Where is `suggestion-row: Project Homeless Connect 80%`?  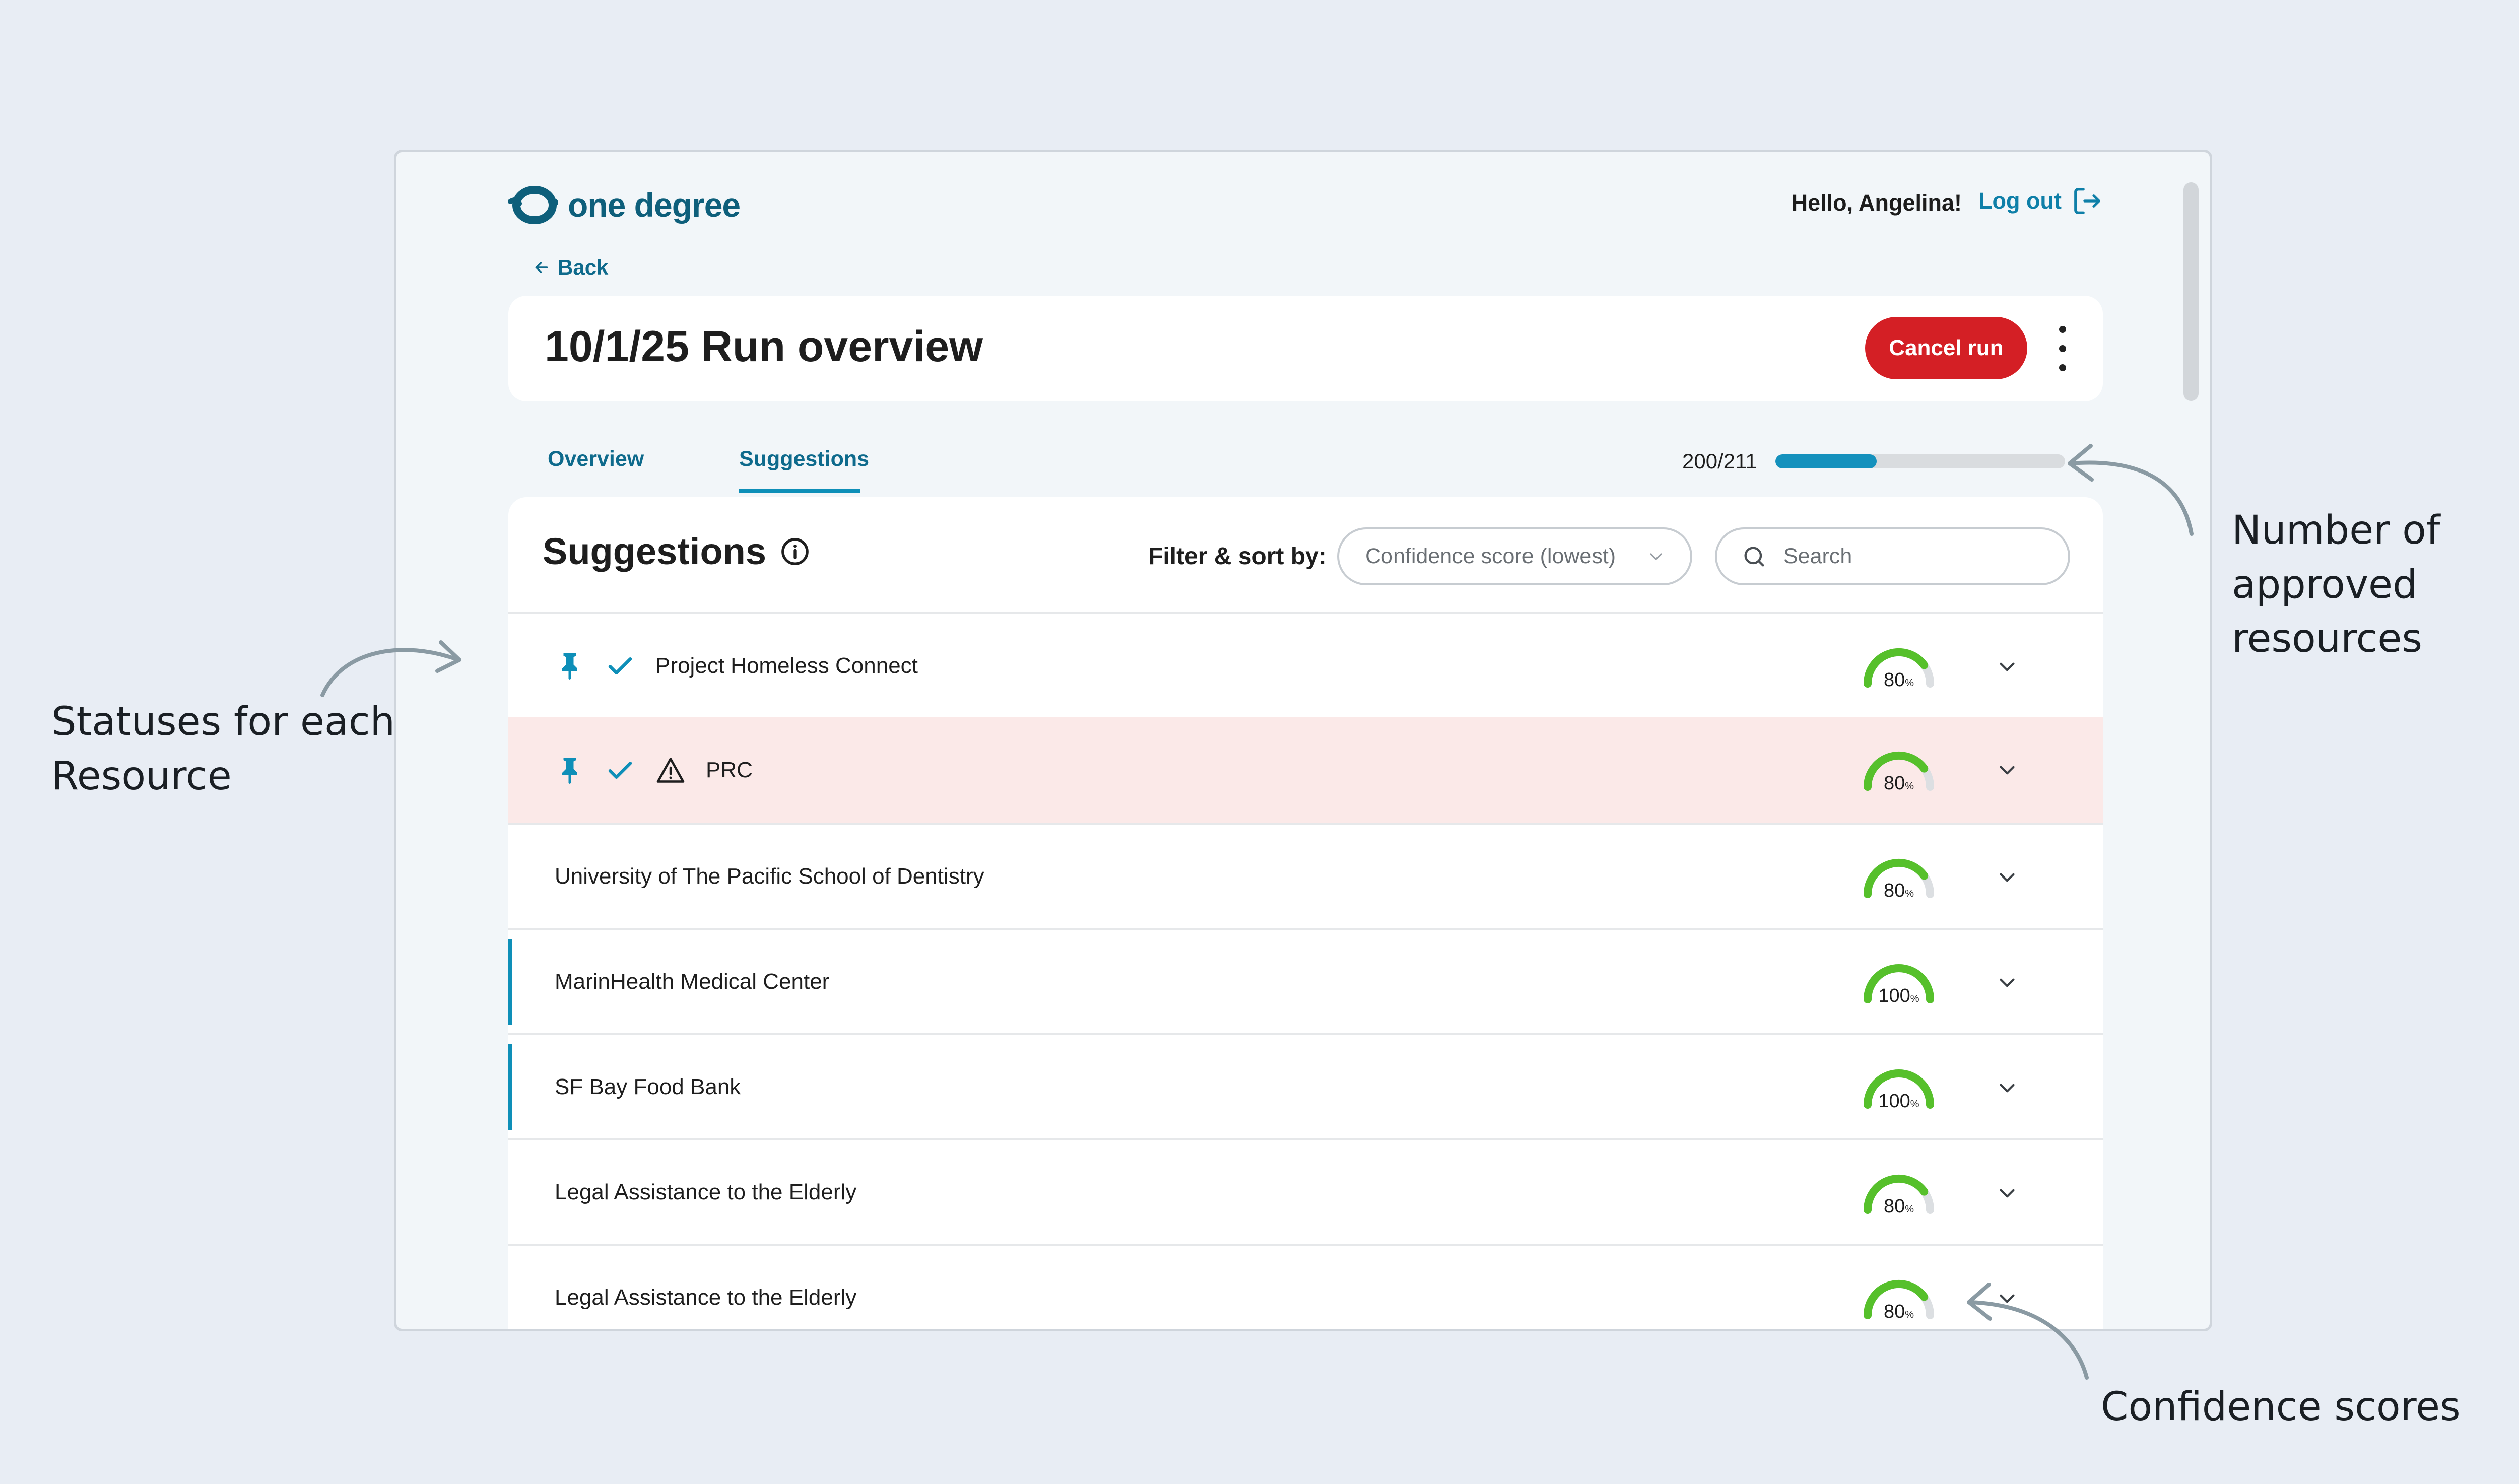 suggestion-row: Project Homeless Connect 80% is located at coordinates (1305, 664).